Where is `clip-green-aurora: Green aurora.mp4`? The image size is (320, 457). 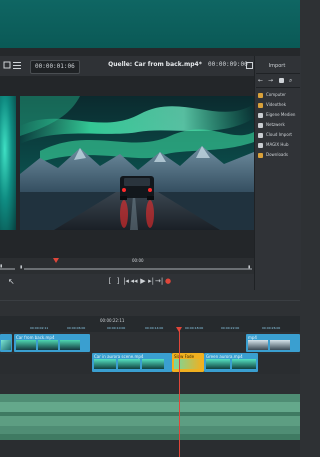 clip-green-aurora: Green aurora.mp4 is located at coordinates (231, 362).